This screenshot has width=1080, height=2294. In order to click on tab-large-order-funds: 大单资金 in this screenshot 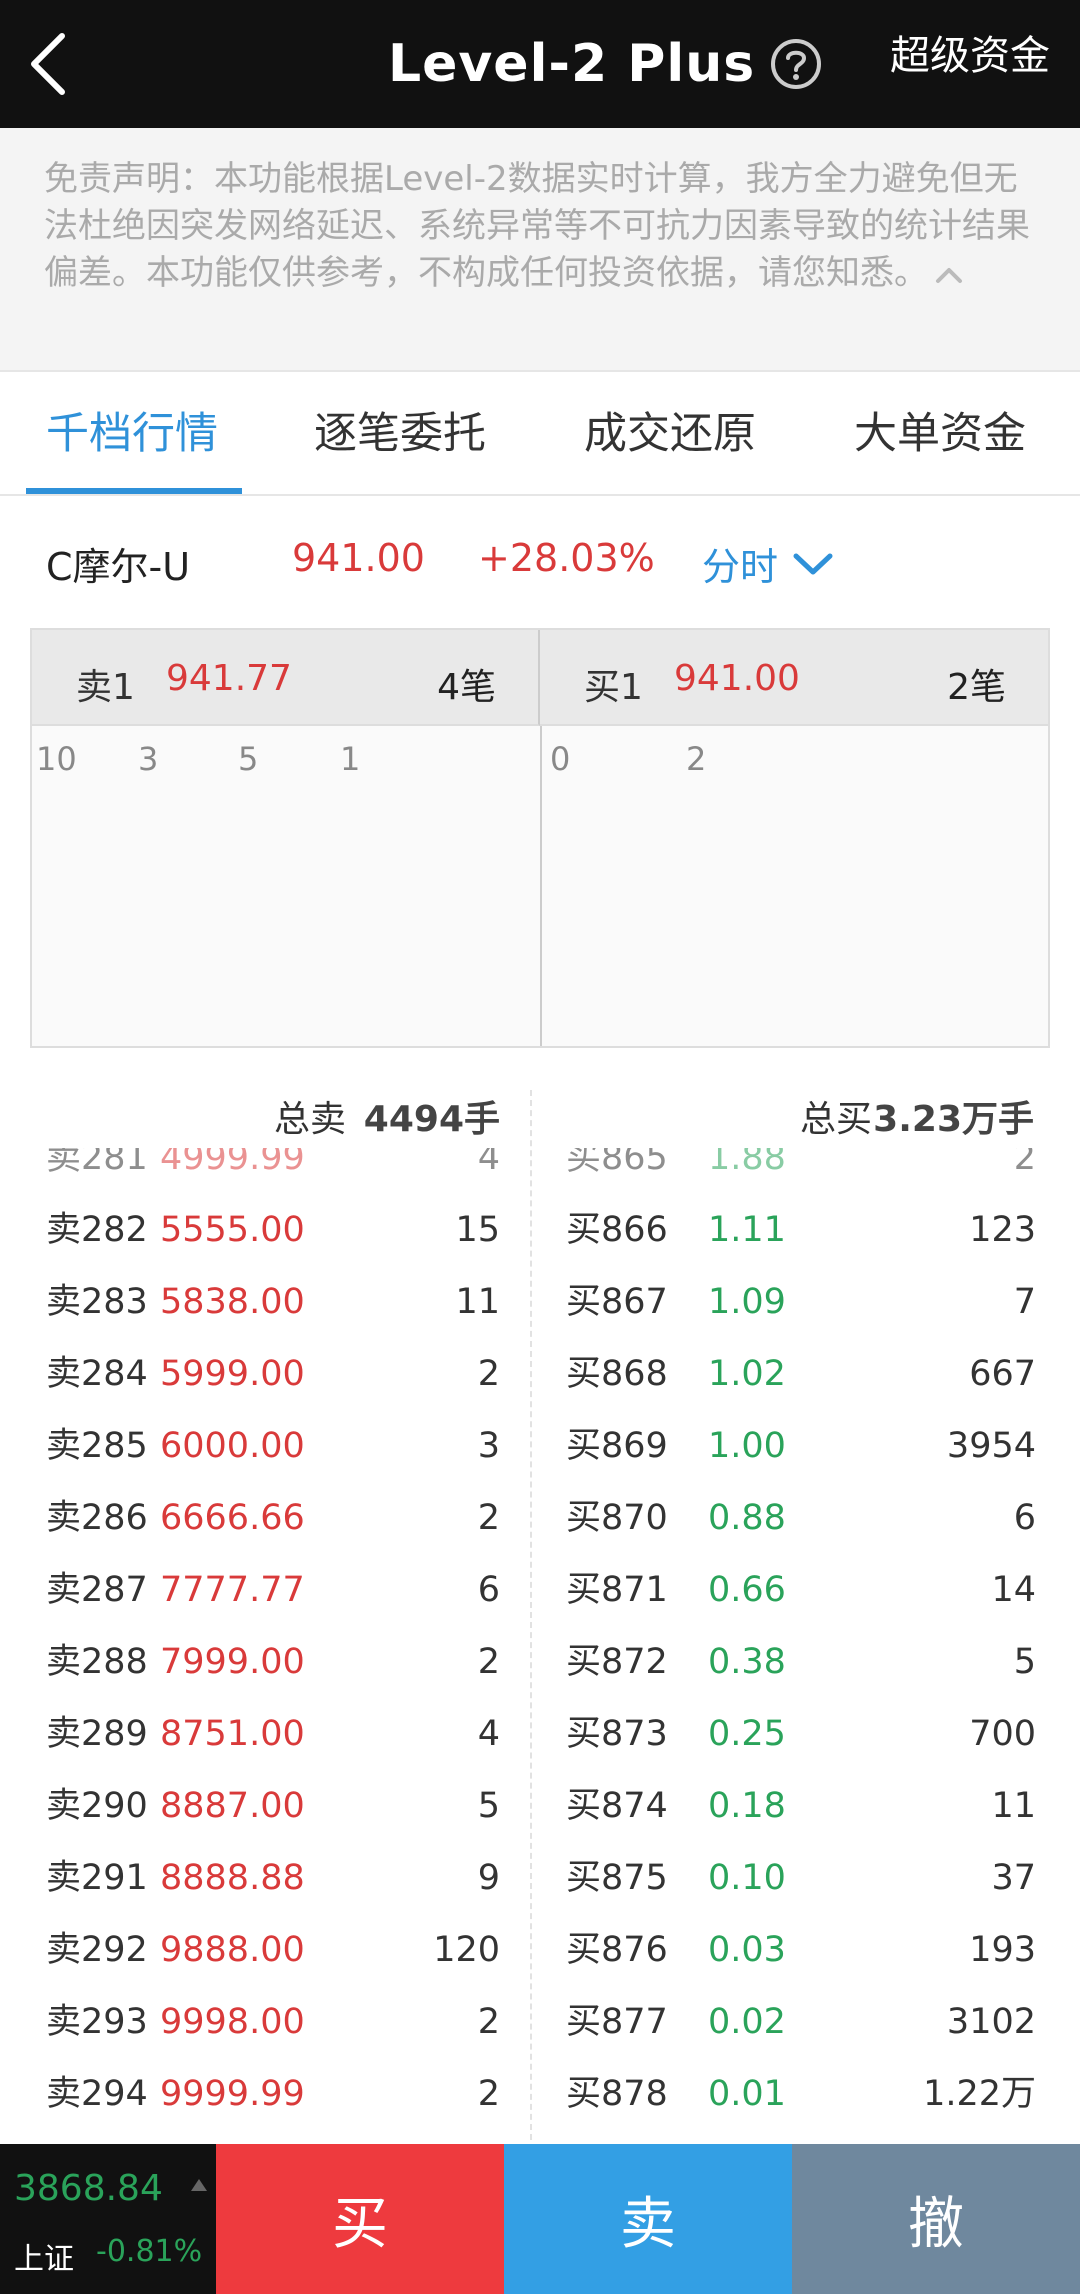, I will do `click(940, 434)`.